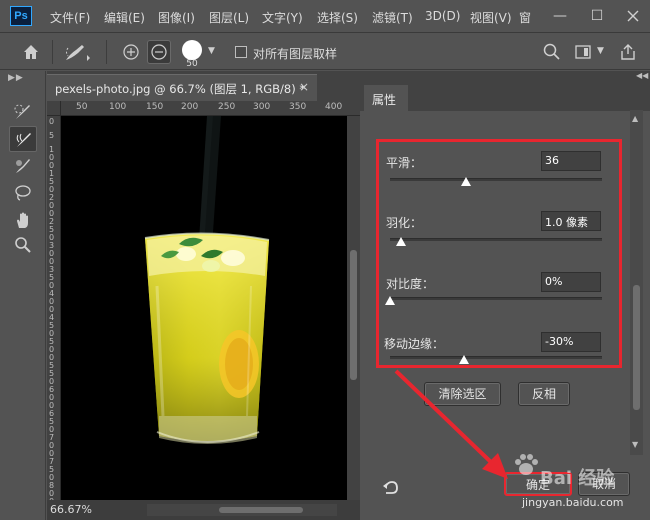 This screenshot has width=650, height=520. I want to click on brush-tool, so click(23, 166).